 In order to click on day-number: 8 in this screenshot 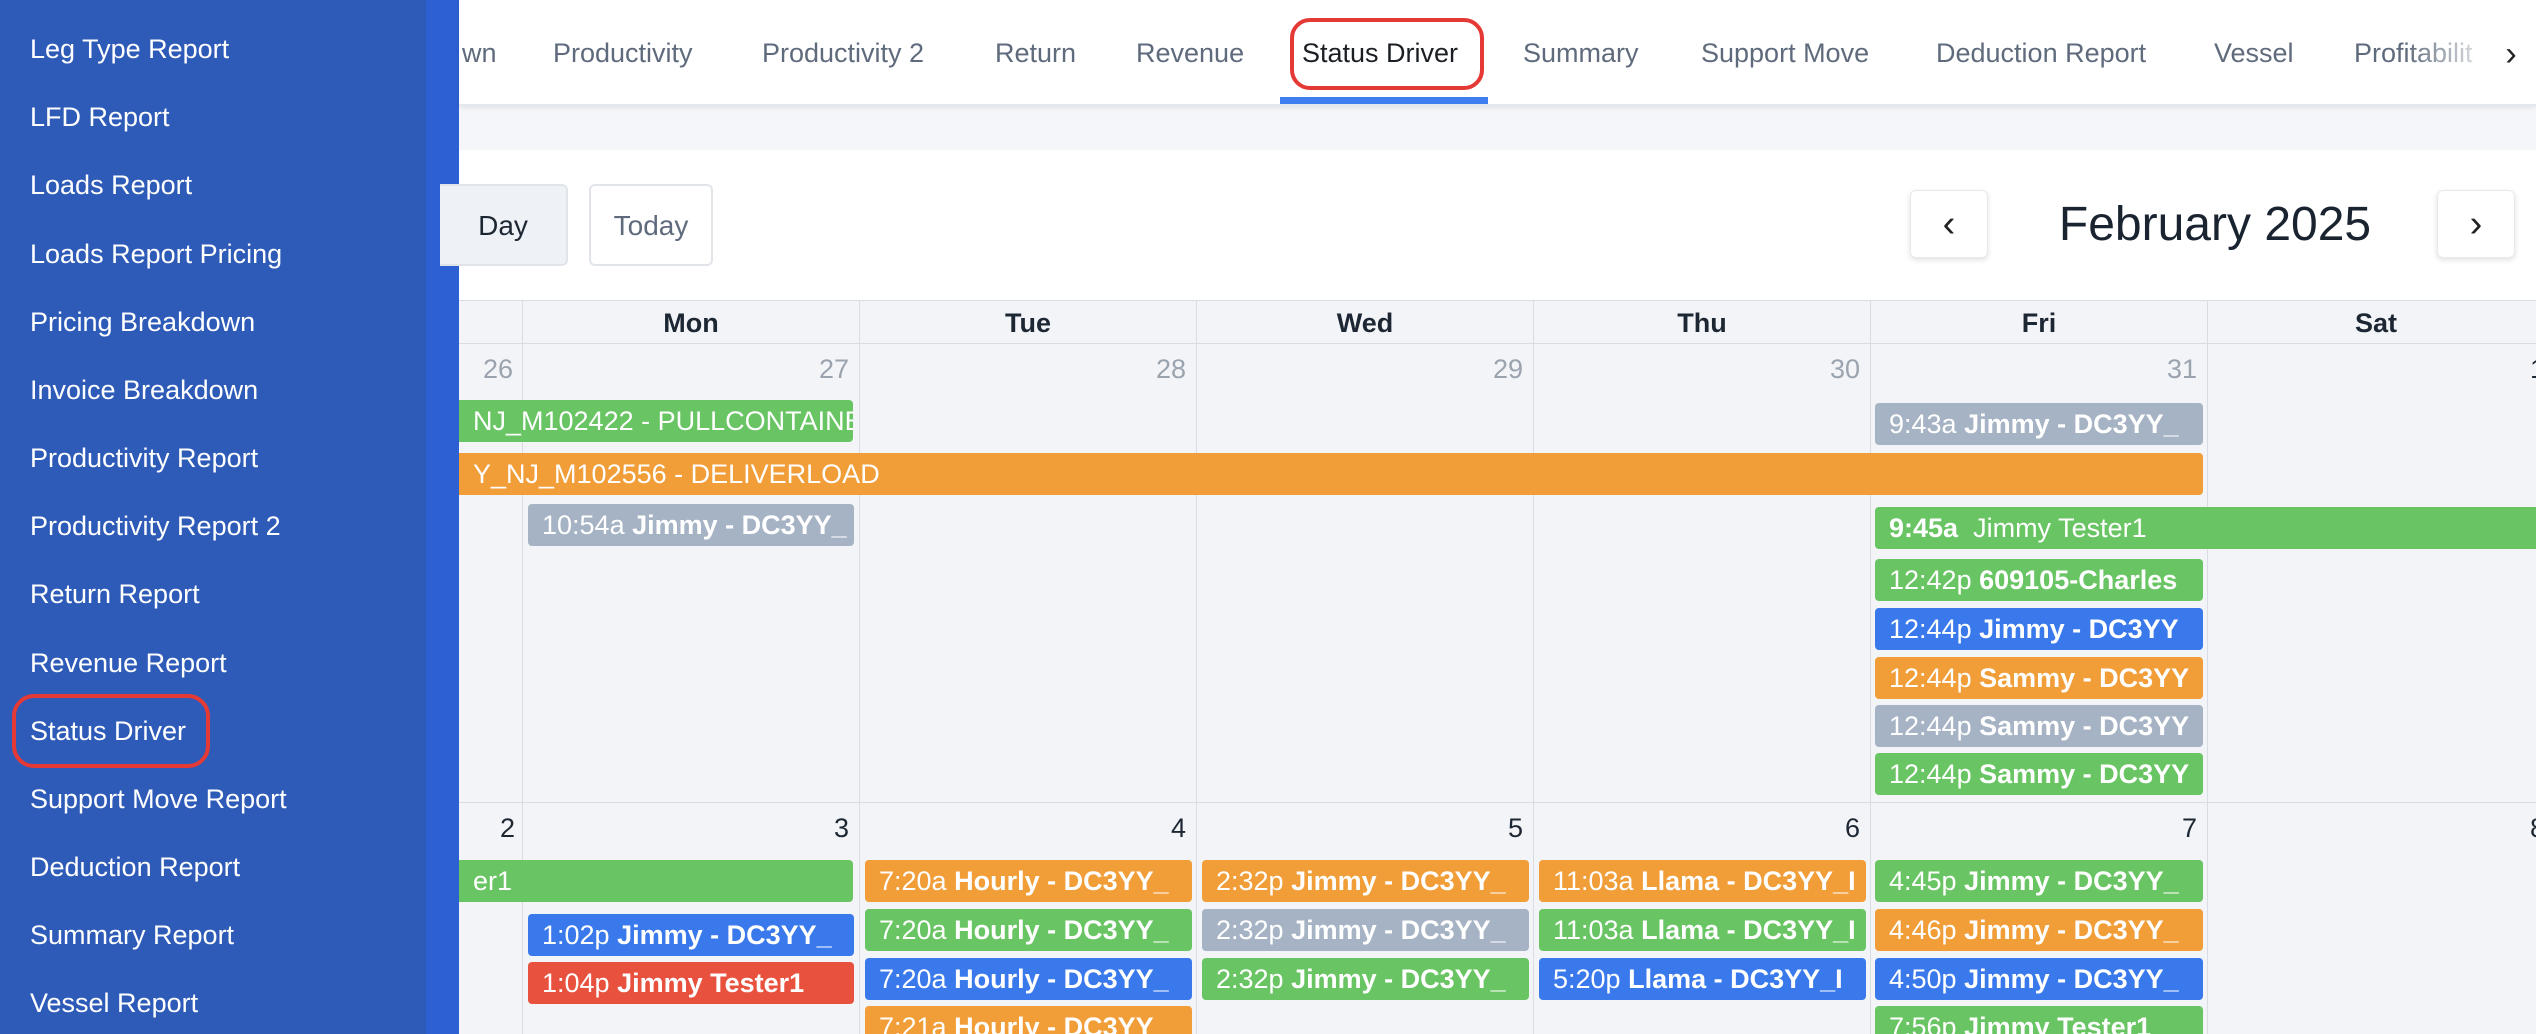, I will do `click(2372, 828)`.